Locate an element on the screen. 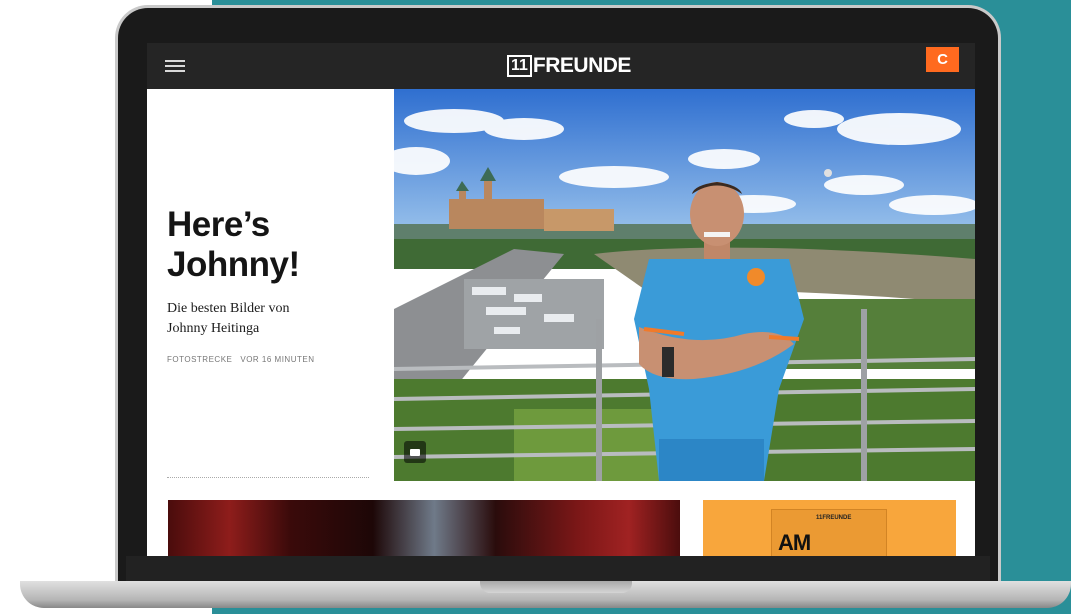 This screenshot has width=1071, height=614. magazine-cover: 11FREUNDE AM is located at coordinates (829, 532).